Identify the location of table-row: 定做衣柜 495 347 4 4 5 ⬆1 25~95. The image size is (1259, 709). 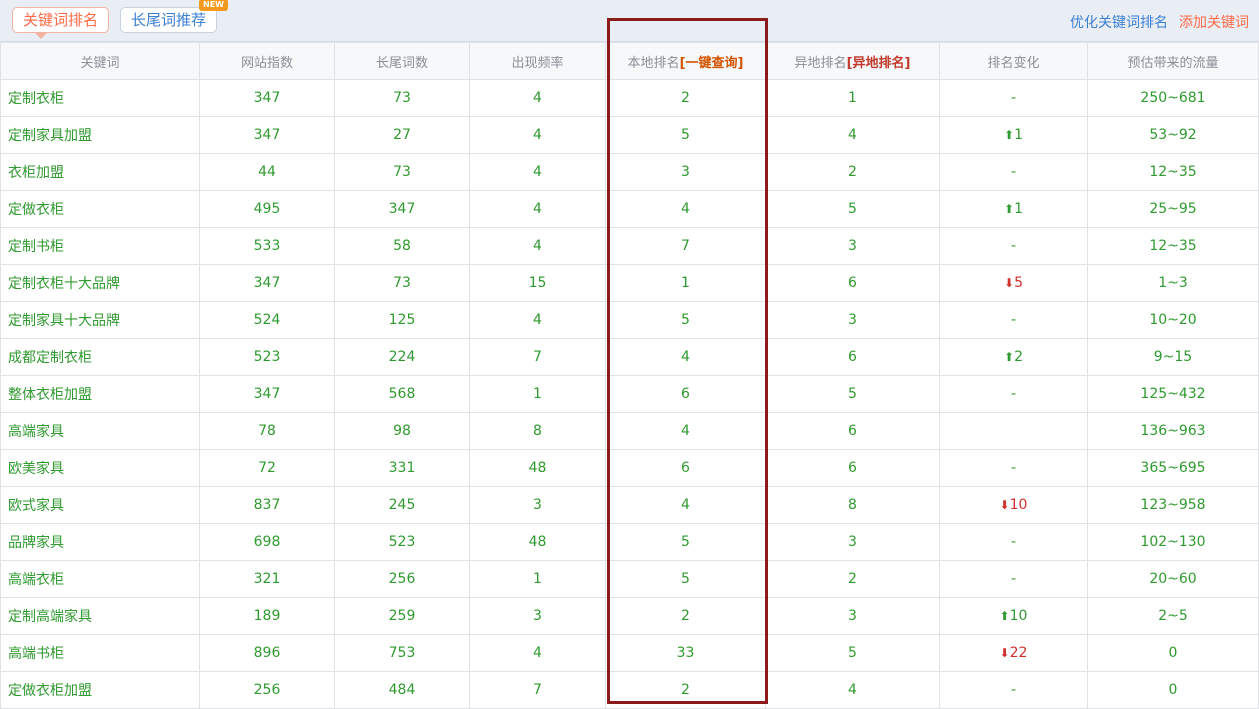
(629, 209).